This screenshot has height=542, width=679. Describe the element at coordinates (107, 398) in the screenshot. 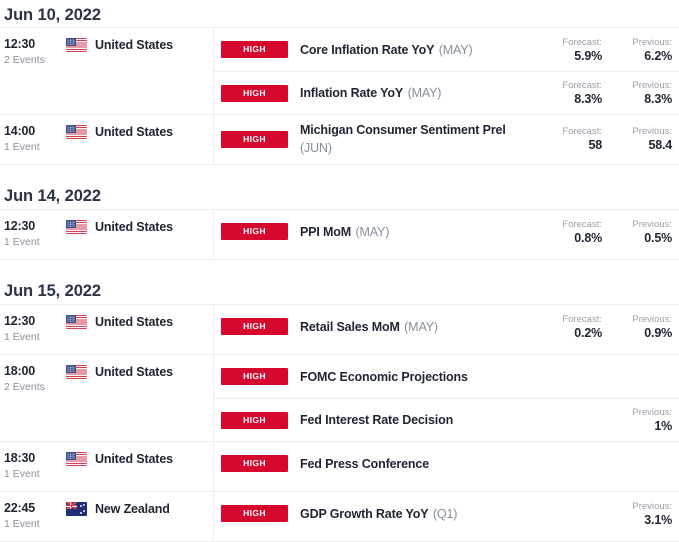

I see `time-country-cell: 18:00 2 Events United States` at that location.